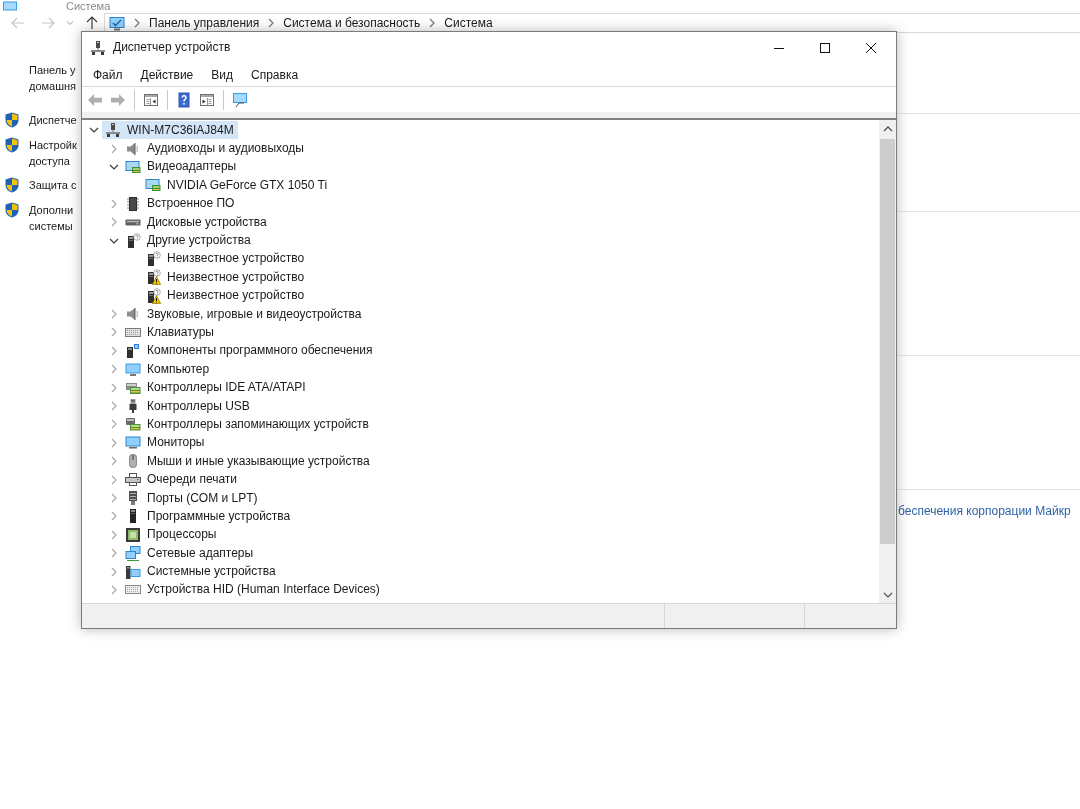 This screenshot has height=809, width=1080. What do you see at coordinates (70, 23) in the screenshot?
I see `caret-down-icon` at bounding box center [70, 23].